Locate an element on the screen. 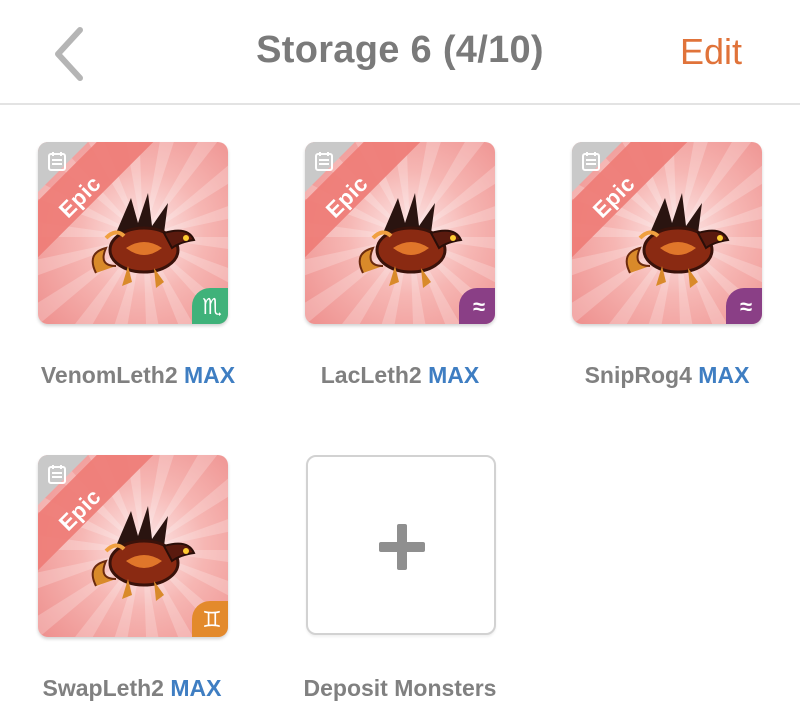 The width and height of the screenshot is (800, 725). header-divider is located at coordinates (400, 104).